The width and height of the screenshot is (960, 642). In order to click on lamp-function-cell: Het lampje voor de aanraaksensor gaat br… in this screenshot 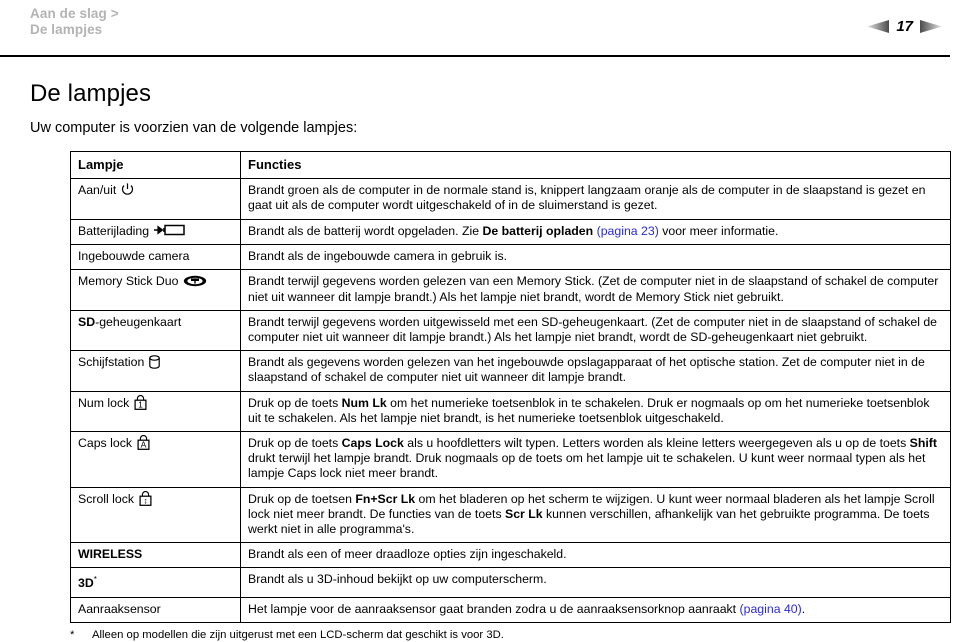, I will do `click(595, 610)`.